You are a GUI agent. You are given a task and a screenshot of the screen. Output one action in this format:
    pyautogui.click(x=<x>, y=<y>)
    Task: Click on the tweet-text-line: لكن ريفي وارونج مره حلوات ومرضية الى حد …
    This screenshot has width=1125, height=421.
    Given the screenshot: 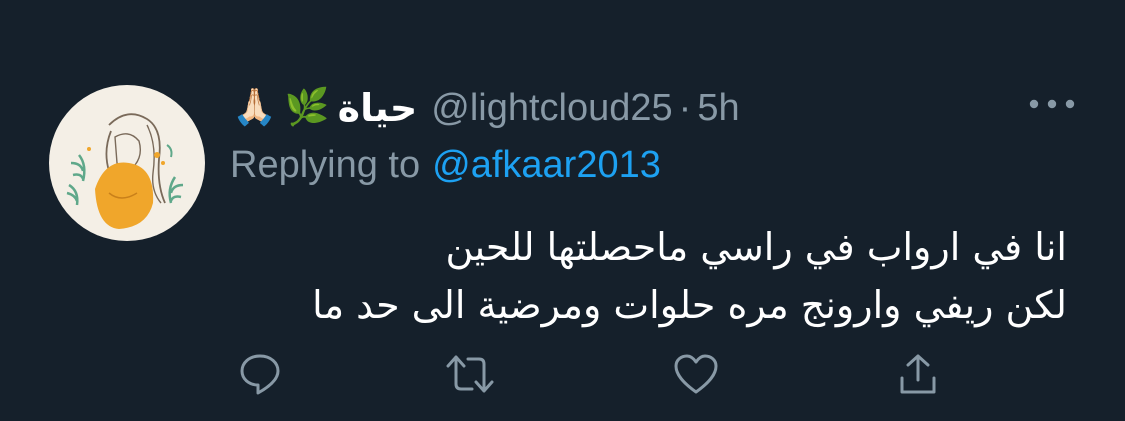 What is the action you would take?
    pyautogui.click(x=689, y=305)
    